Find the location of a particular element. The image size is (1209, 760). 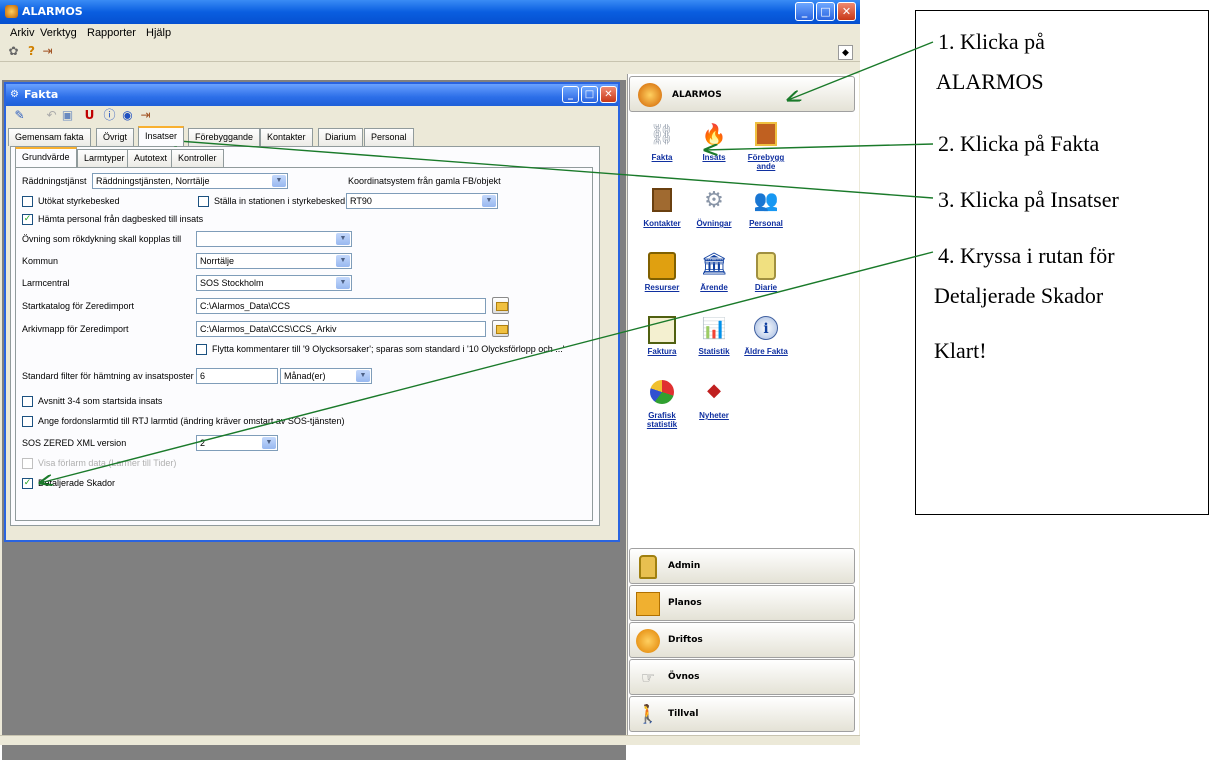

arrow-step2 is located at coordinates (819, 146).